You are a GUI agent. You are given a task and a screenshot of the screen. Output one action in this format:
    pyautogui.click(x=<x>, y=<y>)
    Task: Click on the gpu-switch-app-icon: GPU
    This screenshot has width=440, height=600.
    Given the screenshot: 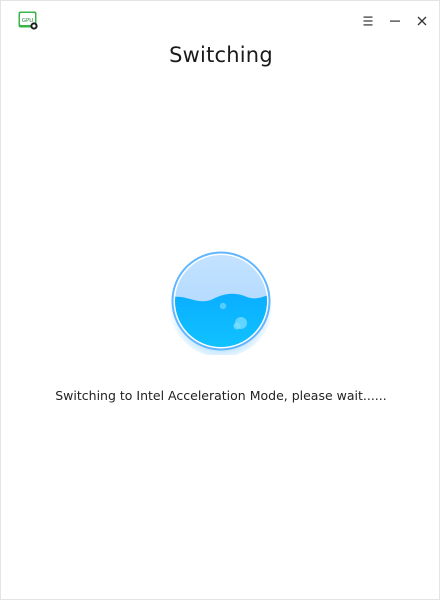 What is the action you would take?
    pyautogui.click(x=28, y=20)
    